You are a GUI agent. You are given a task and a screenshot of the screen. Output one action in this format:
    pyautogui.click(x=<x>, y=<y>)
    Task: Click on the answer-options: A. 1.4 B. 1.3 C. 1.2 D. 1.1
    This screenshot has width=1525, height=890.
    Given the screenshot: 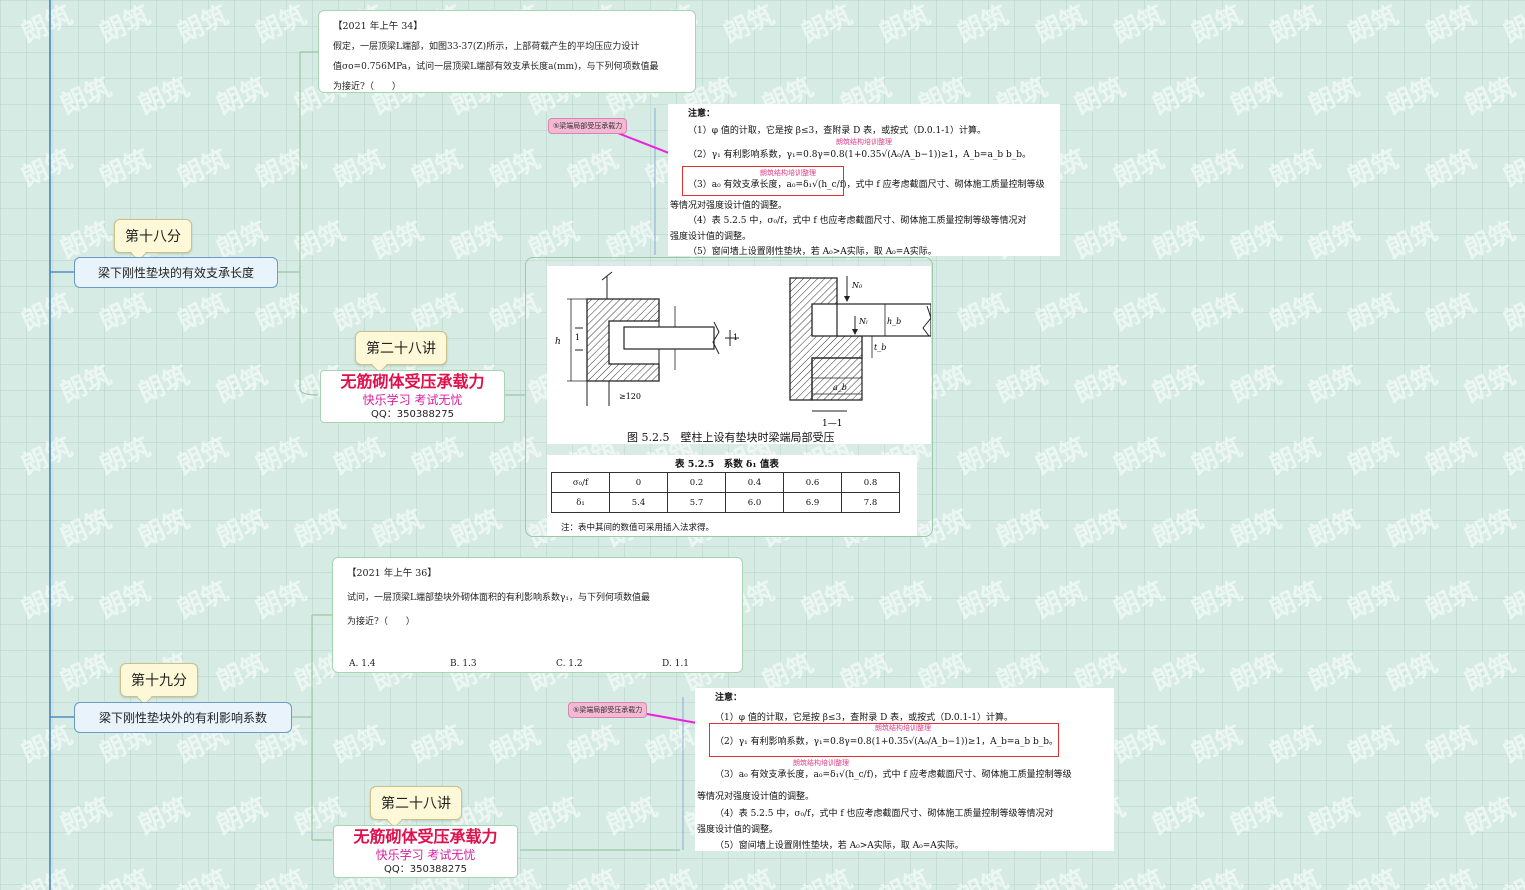 What is the action you would take?
    pyautogui.click(x=539, y=664)
    